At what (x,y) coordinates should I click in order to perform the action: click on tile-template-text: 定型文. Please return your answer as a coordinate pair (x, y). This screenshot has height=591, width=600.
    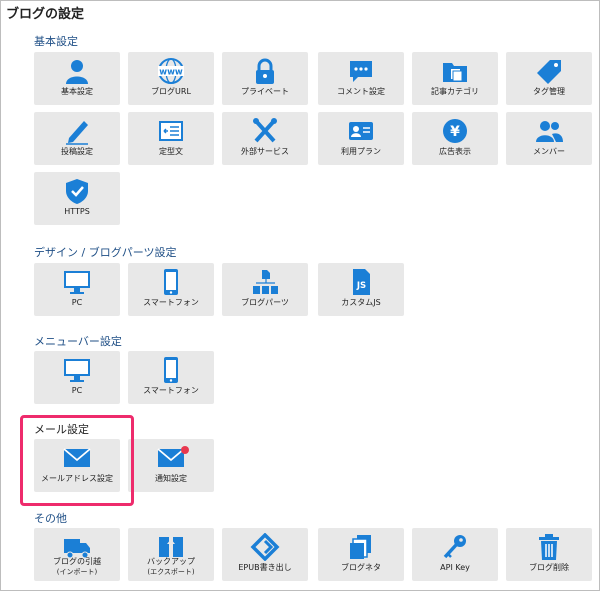
    Looking at the image, I should click on (171, 138).